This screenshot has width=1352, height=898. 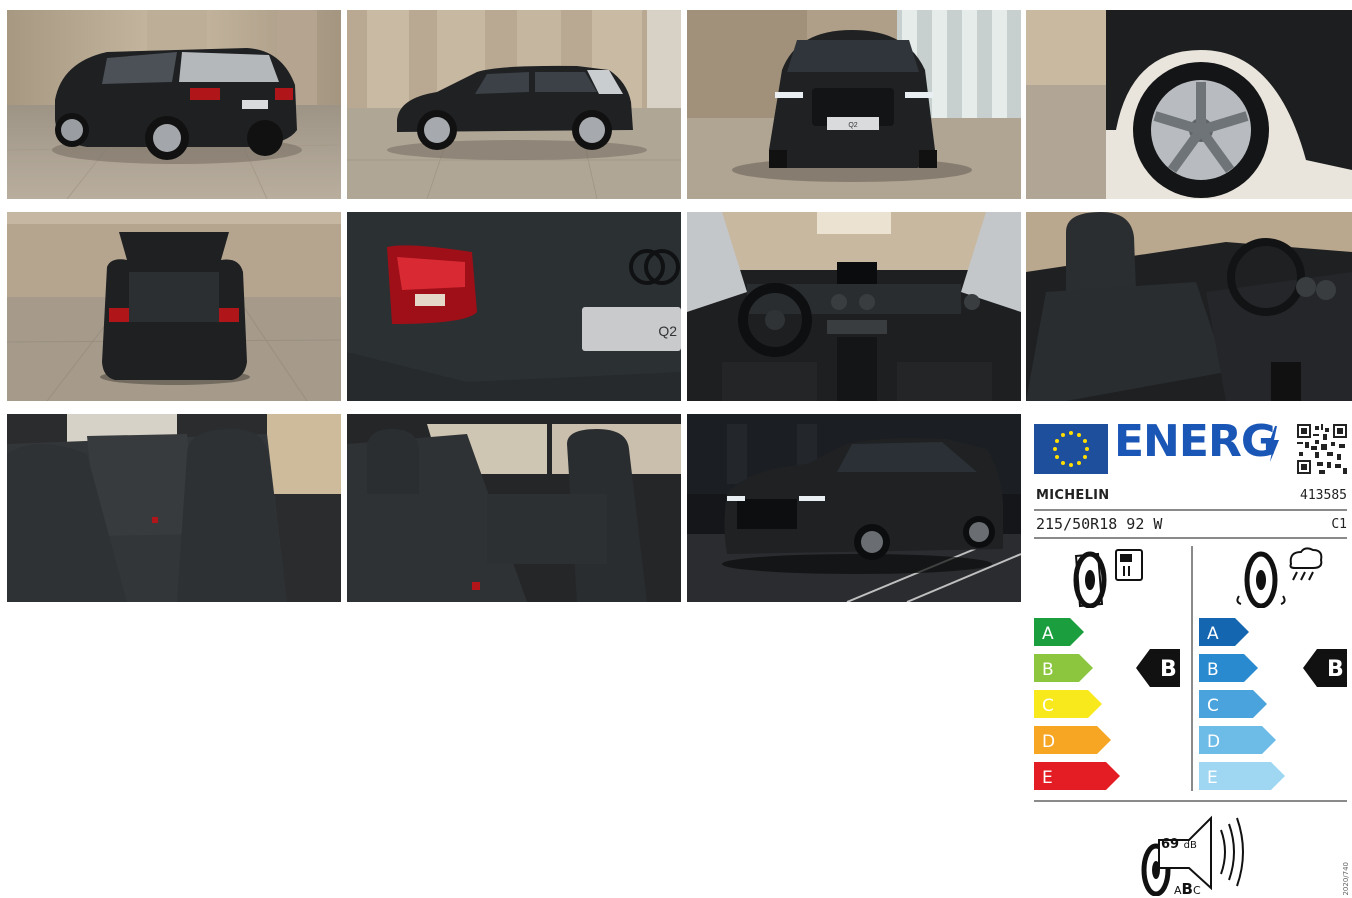 I want to click on qr-code-icon, so click(x=1322, y=449).